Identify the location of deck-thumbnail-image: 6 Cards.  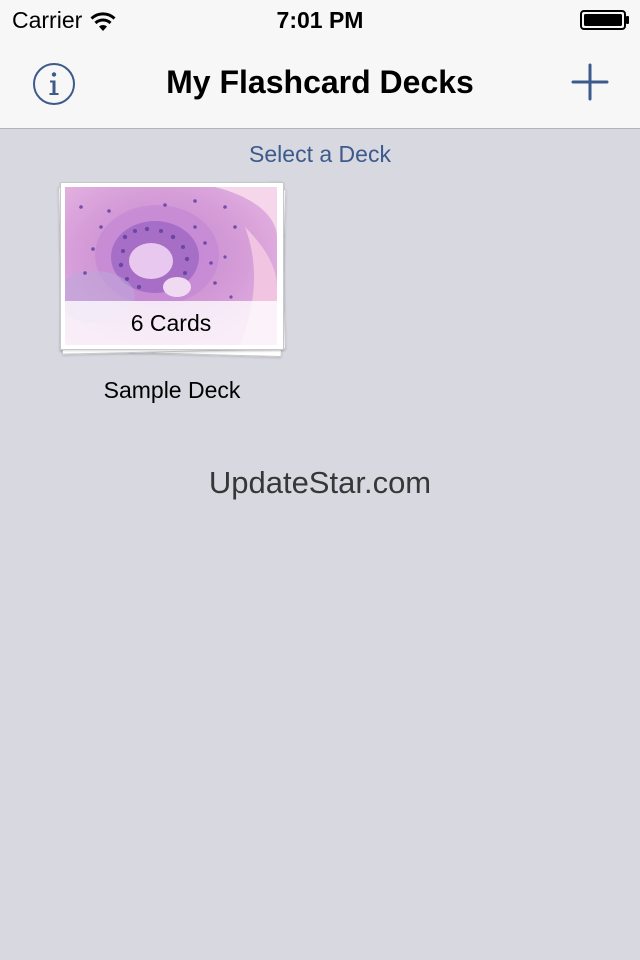
(171, 266).